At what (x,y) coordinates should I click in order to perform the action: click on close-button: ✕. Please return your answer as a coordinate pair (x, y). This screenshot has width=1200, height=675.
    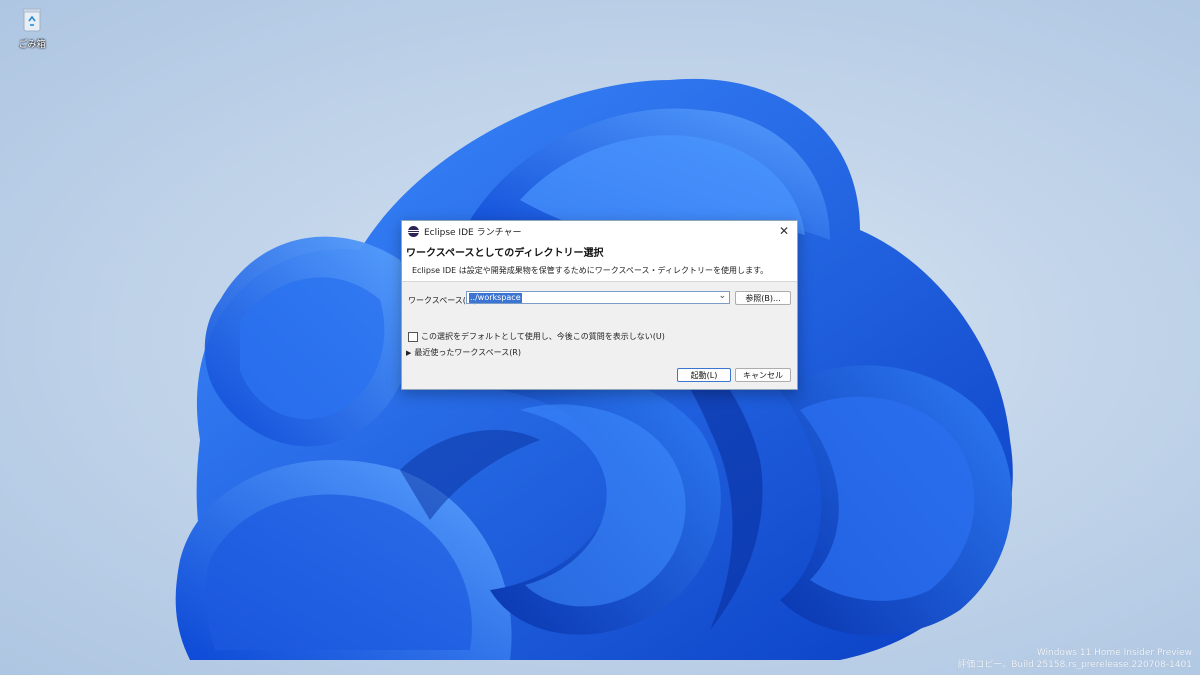
    Looking at the image, I should click on (784, 231).